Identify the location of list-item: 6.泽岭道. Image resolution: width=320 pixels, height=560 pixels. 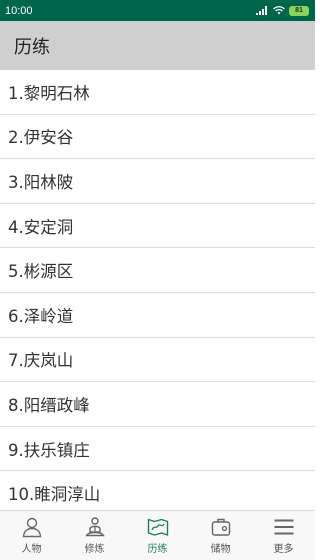
(157, 315).